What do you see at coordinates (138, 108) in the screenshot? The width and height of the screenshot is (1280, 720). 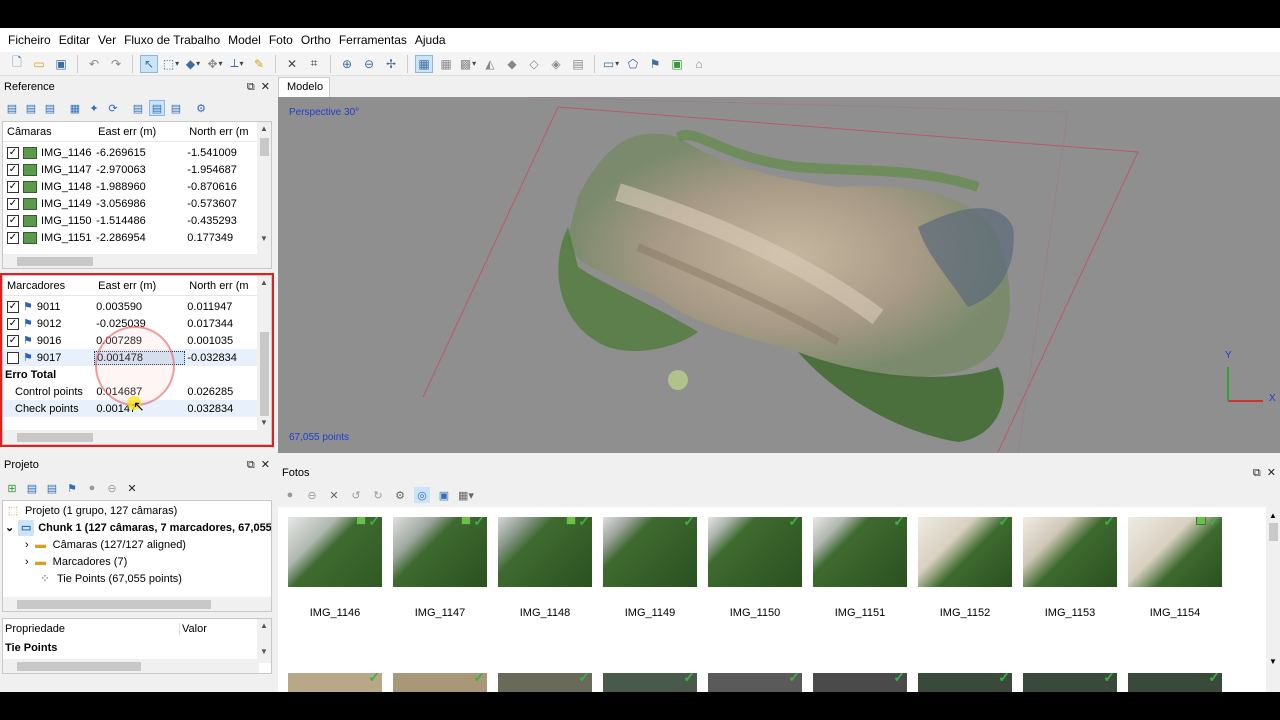 I see `view-source-icon: ▤` at bounding box center [138, 108].